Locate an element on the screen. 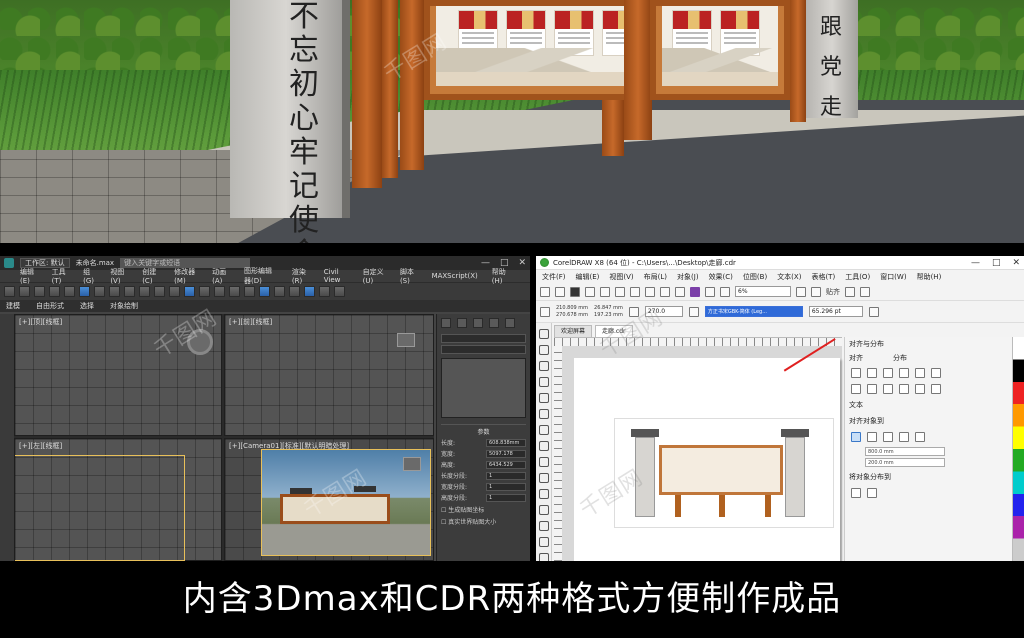  parameter-value-field: 6434.529 is located at coordinates (506, 464).